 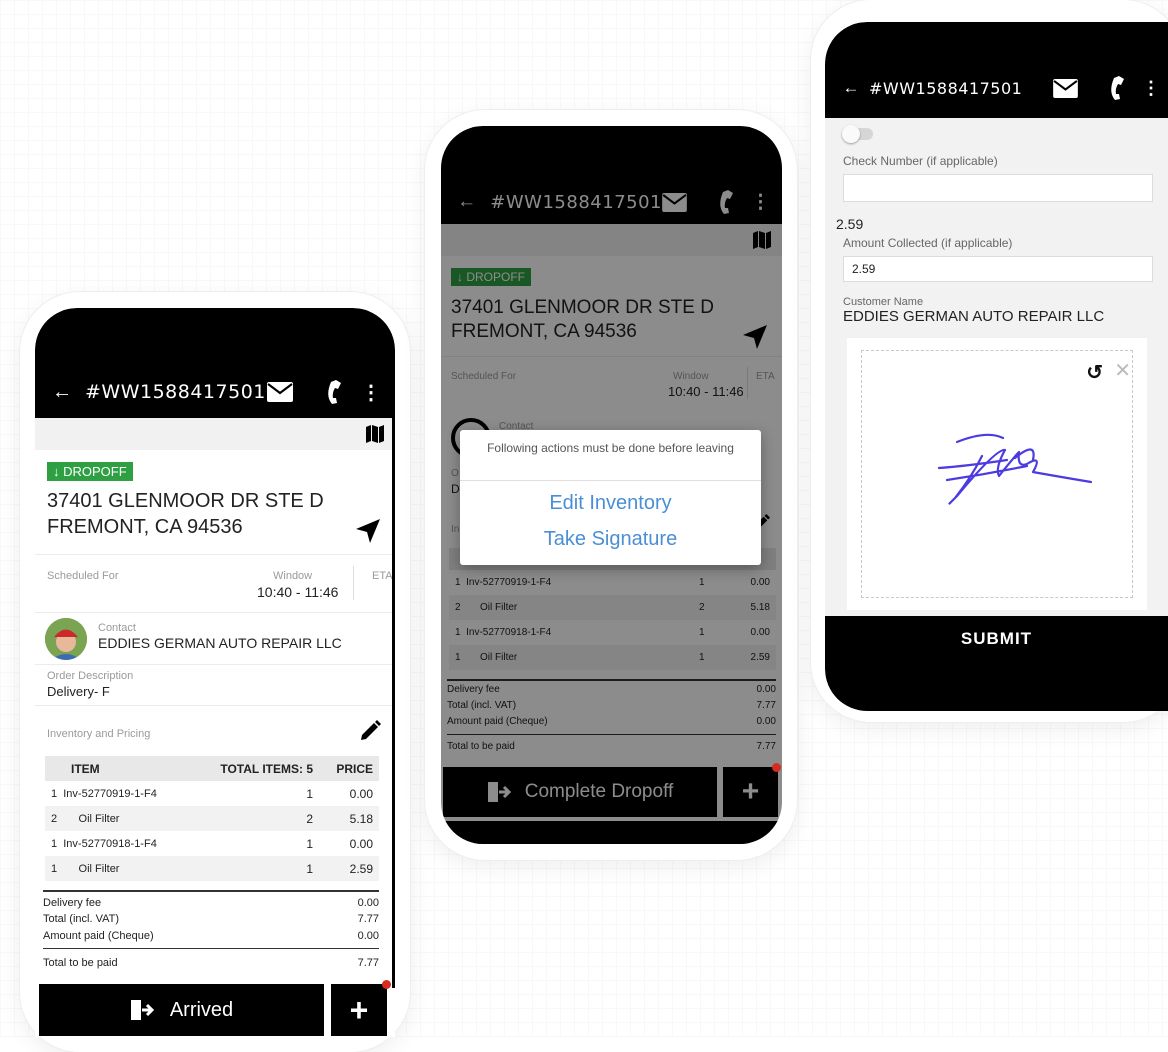 I want to click on amount-collected-label: Amount Collected (if applicable), so click(x=928, y=243).